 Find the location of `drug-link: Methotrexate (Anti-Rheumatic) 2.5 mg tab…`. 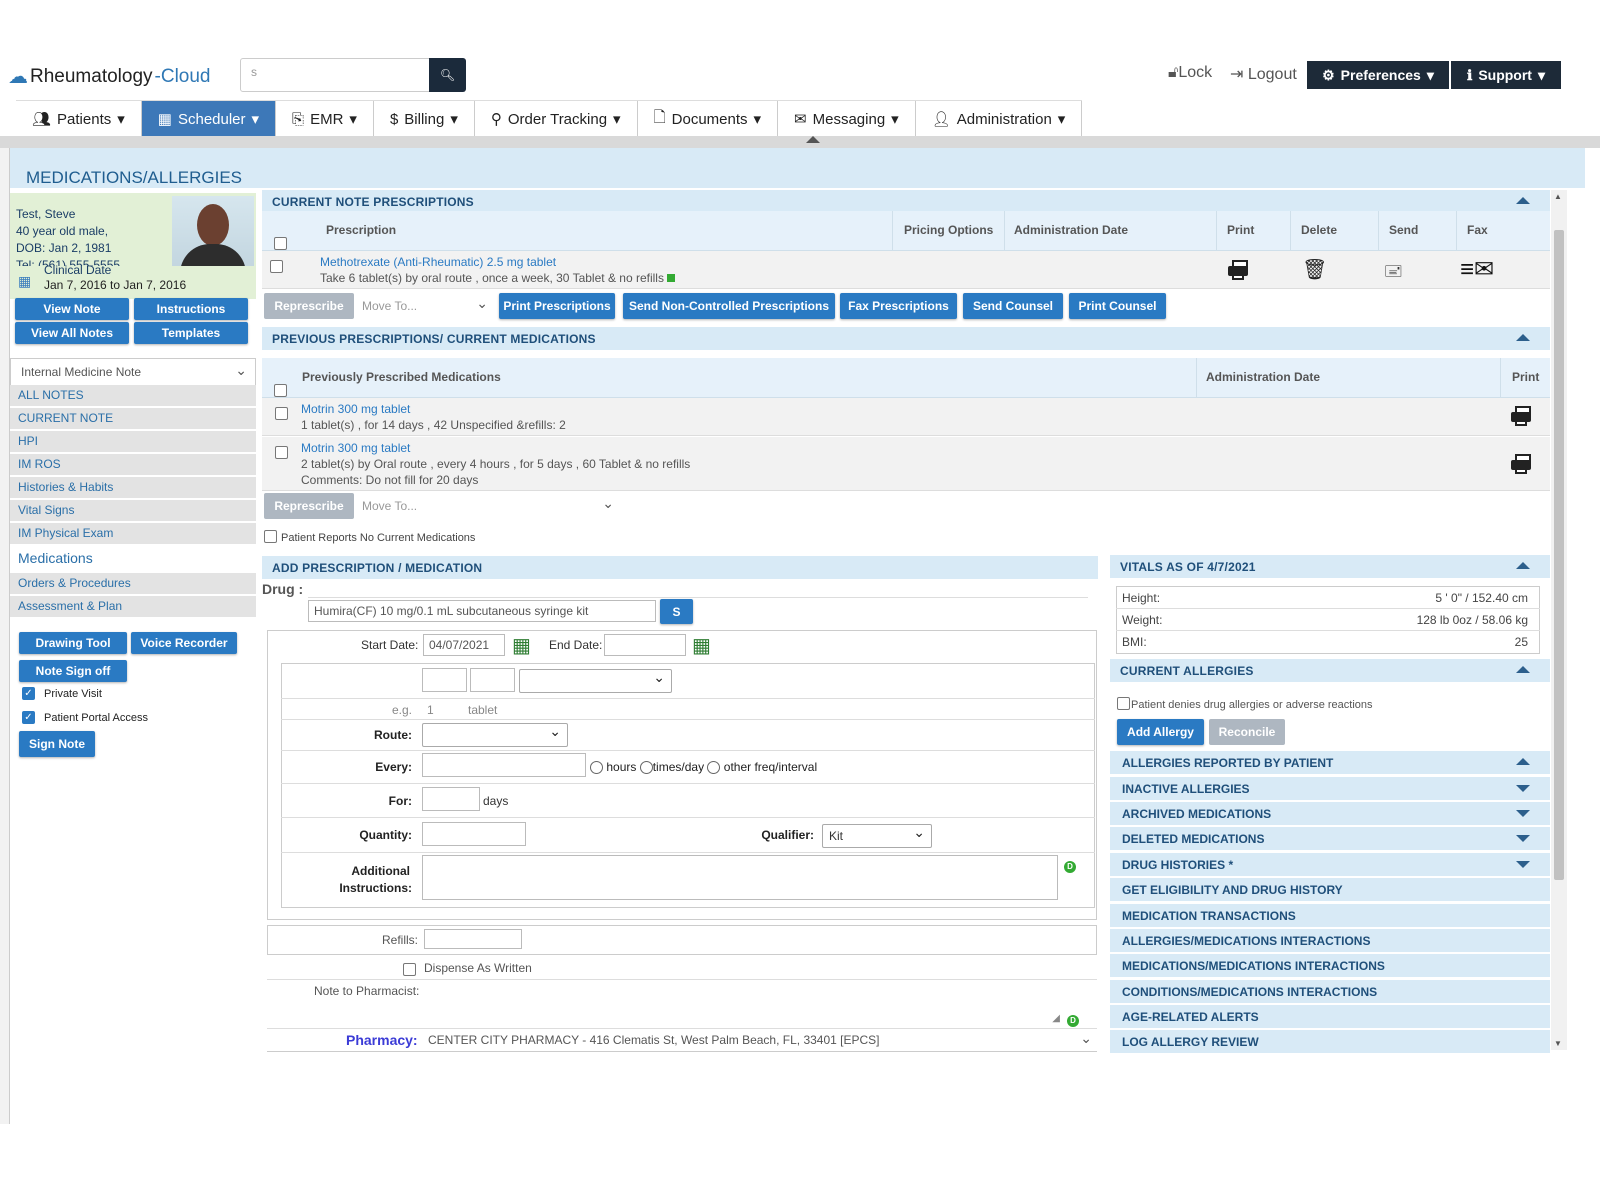

drug-link: Methotrexate (Anti-Rheumatic) 2.5 mg tab… is located at coordinates (438, 262).